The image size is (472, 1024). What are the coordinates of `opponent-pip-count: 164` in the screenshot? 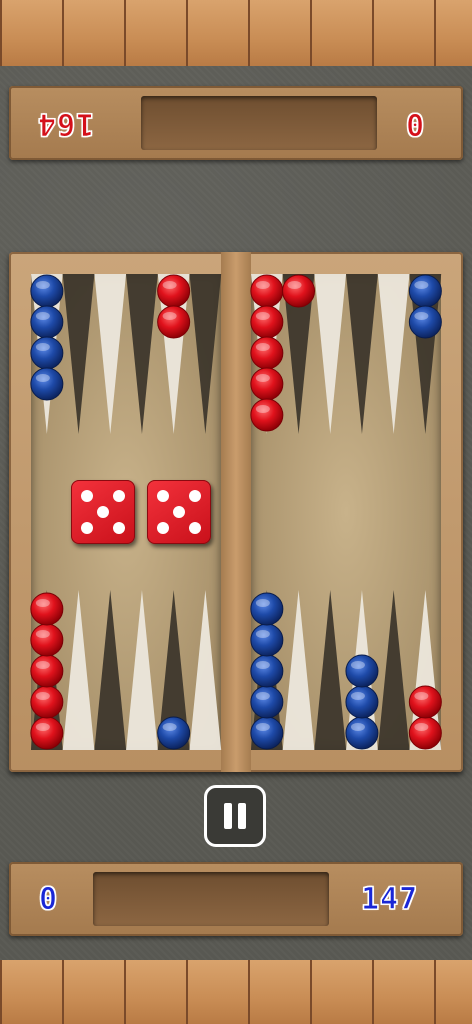 It's located at (66, 124).